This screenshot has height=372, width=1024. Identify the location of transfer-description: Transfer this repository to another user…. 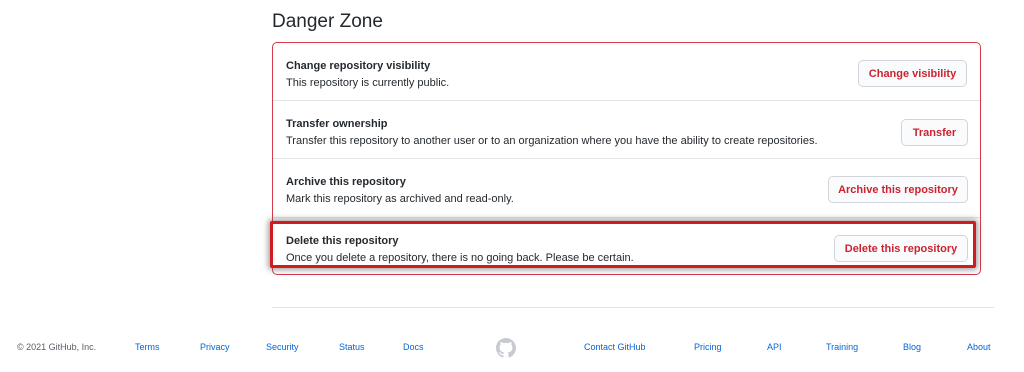
(552, 141).